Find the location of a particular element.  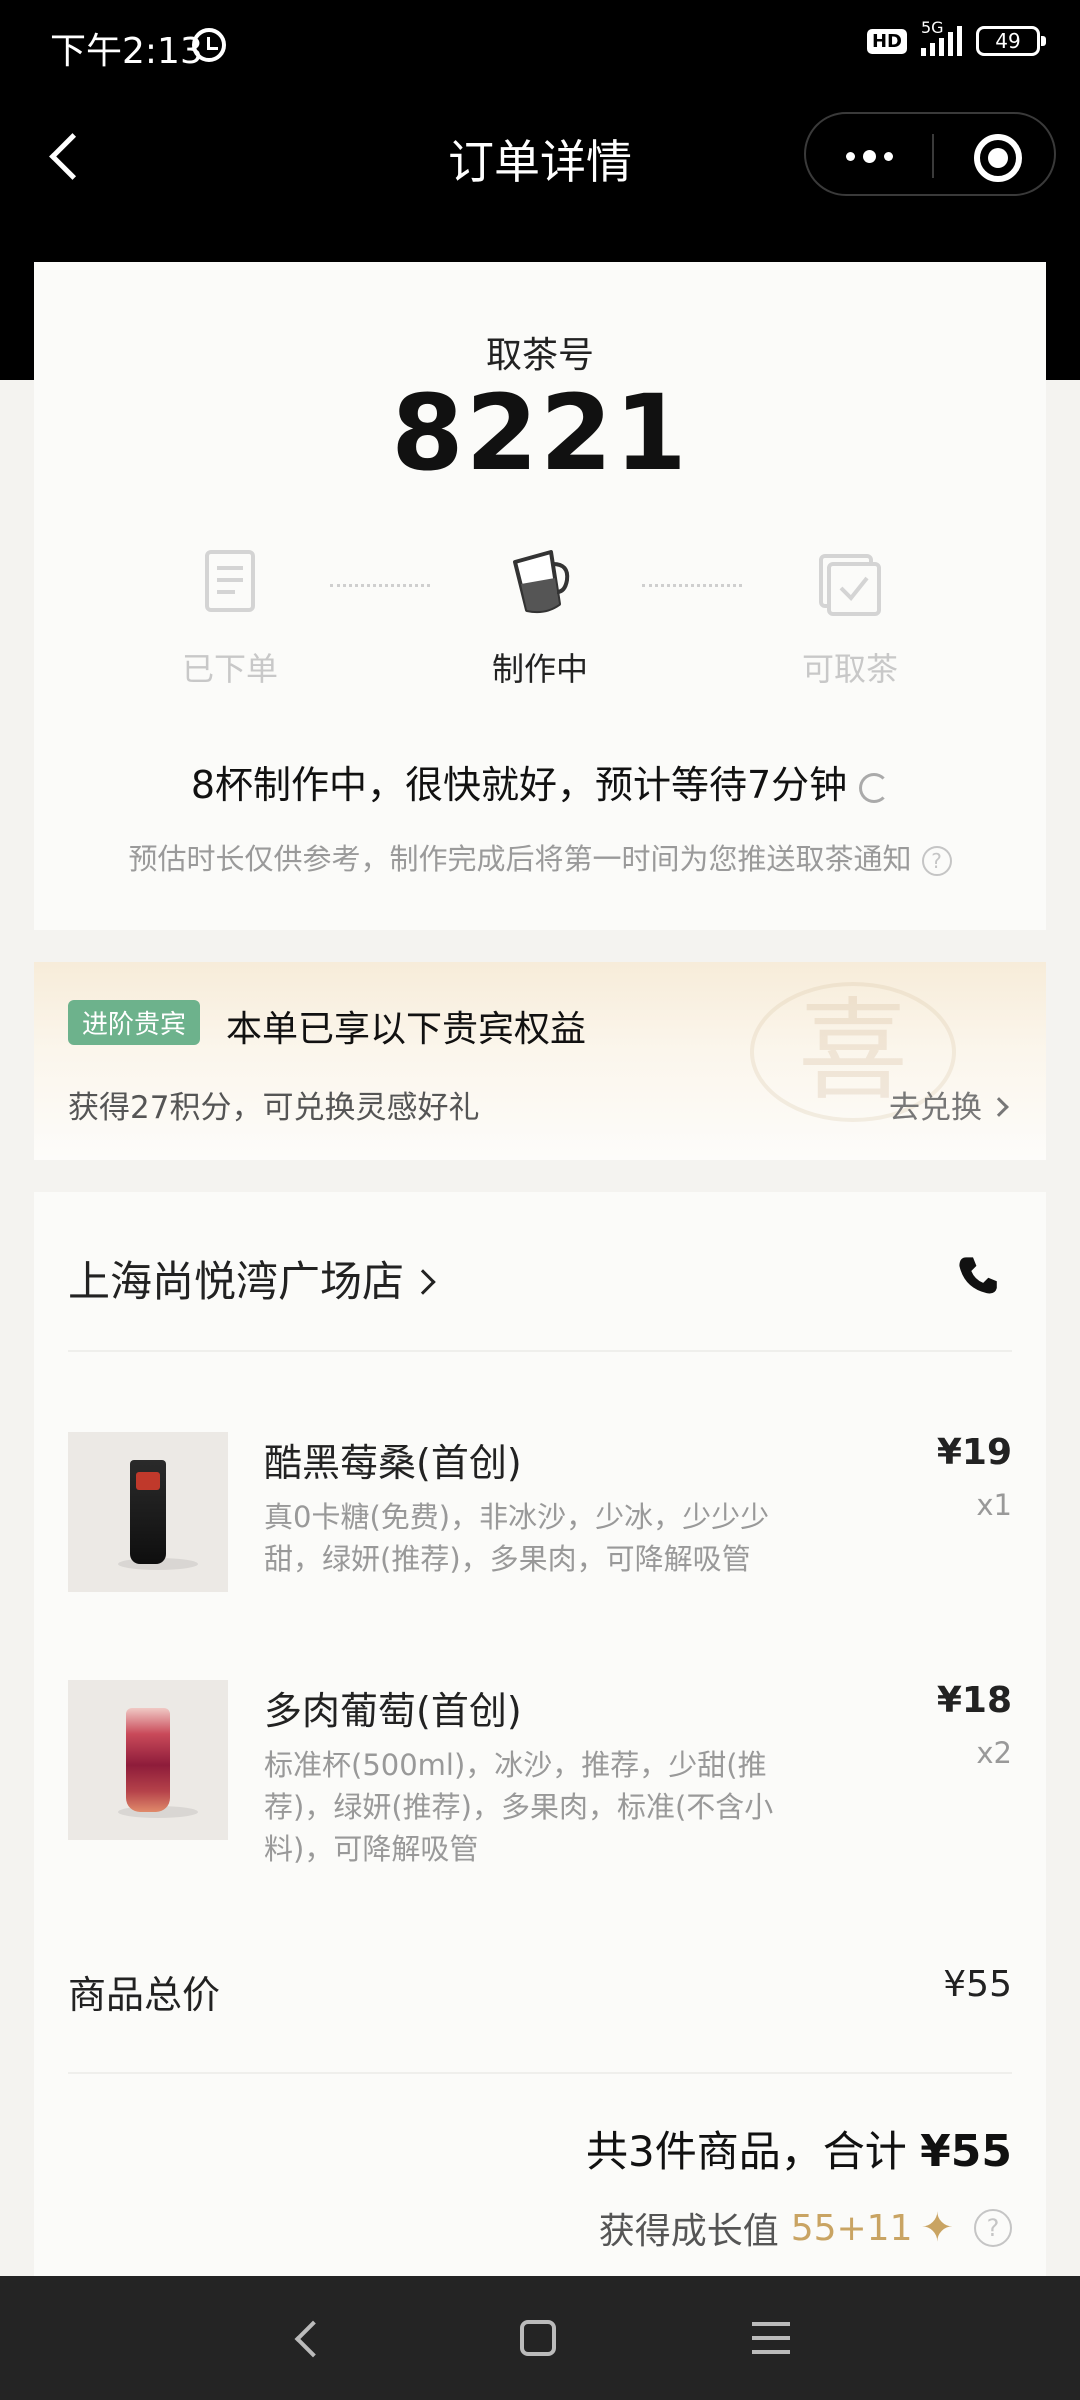

system-home-icon is located at coordinates (538, 2338).